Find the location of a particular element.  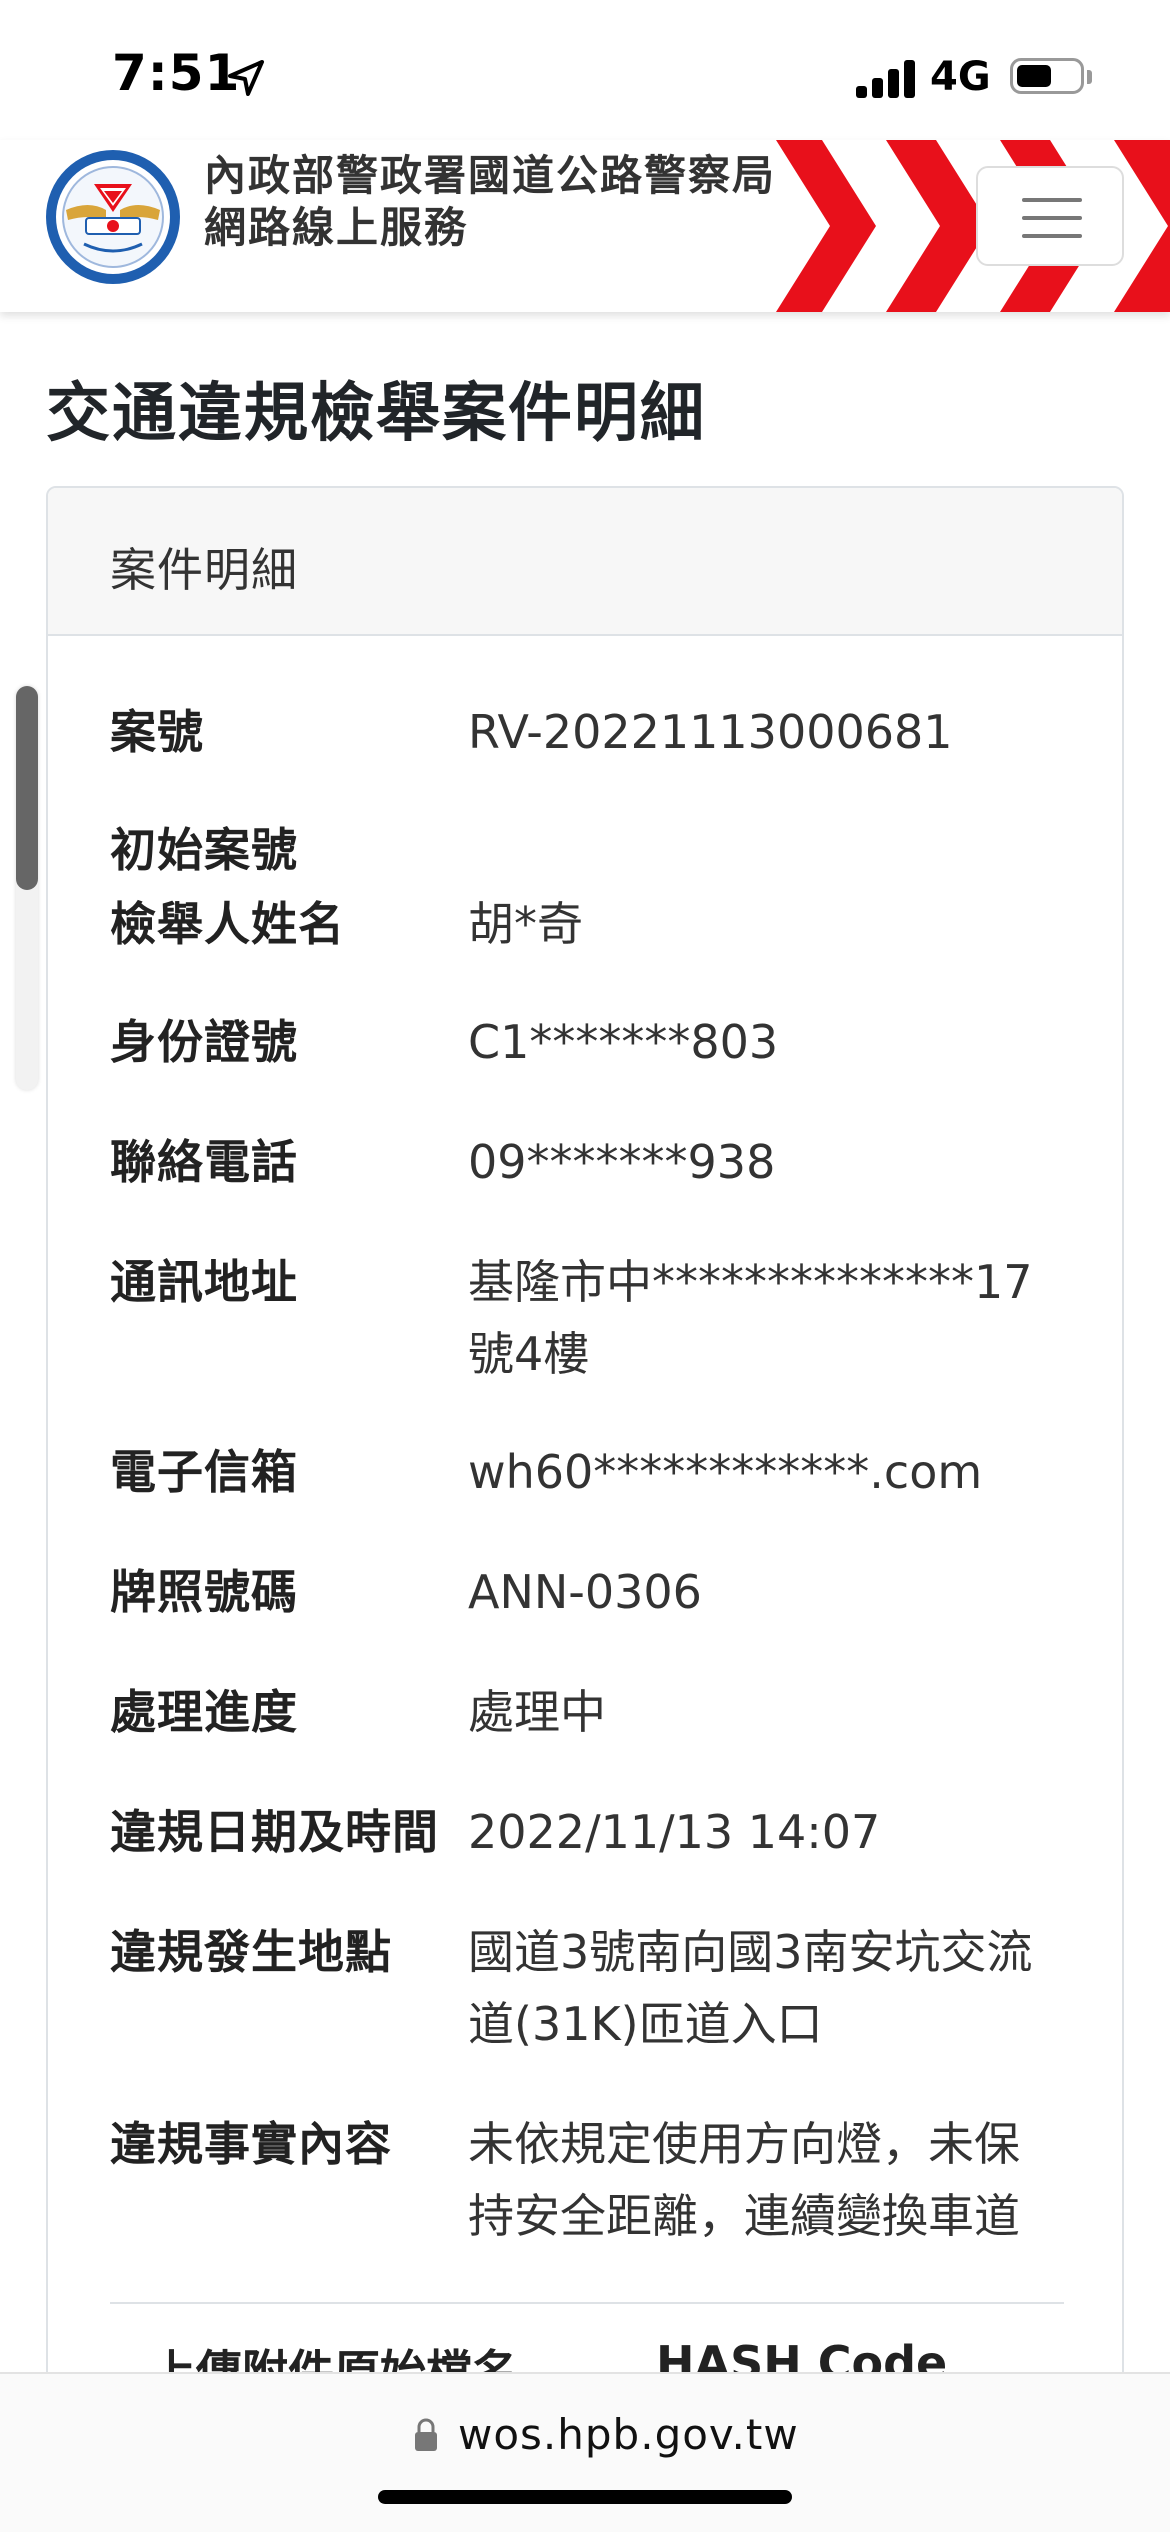

scrollbar is located at coordinates (27, 888).